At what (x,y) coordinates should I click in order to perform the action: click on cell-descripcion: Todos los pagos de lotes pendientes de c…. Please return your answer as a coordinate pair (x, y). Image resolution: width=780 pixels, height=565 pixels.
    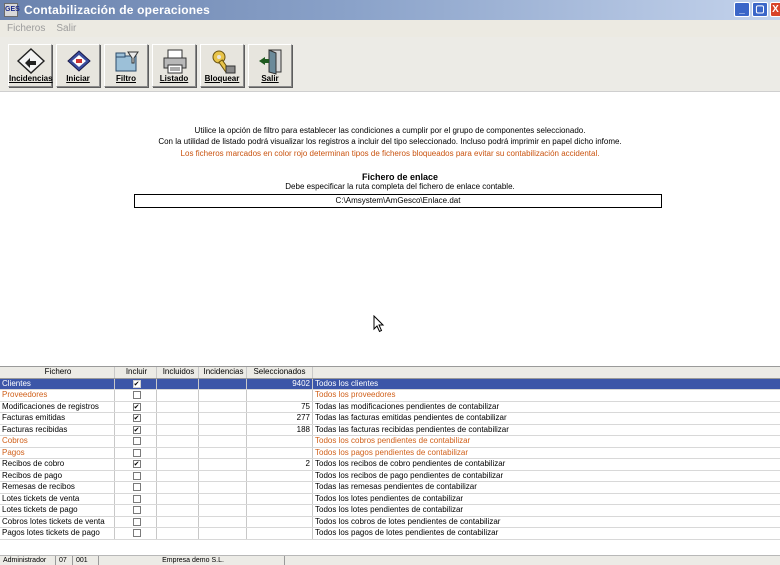
    Looking at the image, I should click on (407, 532).